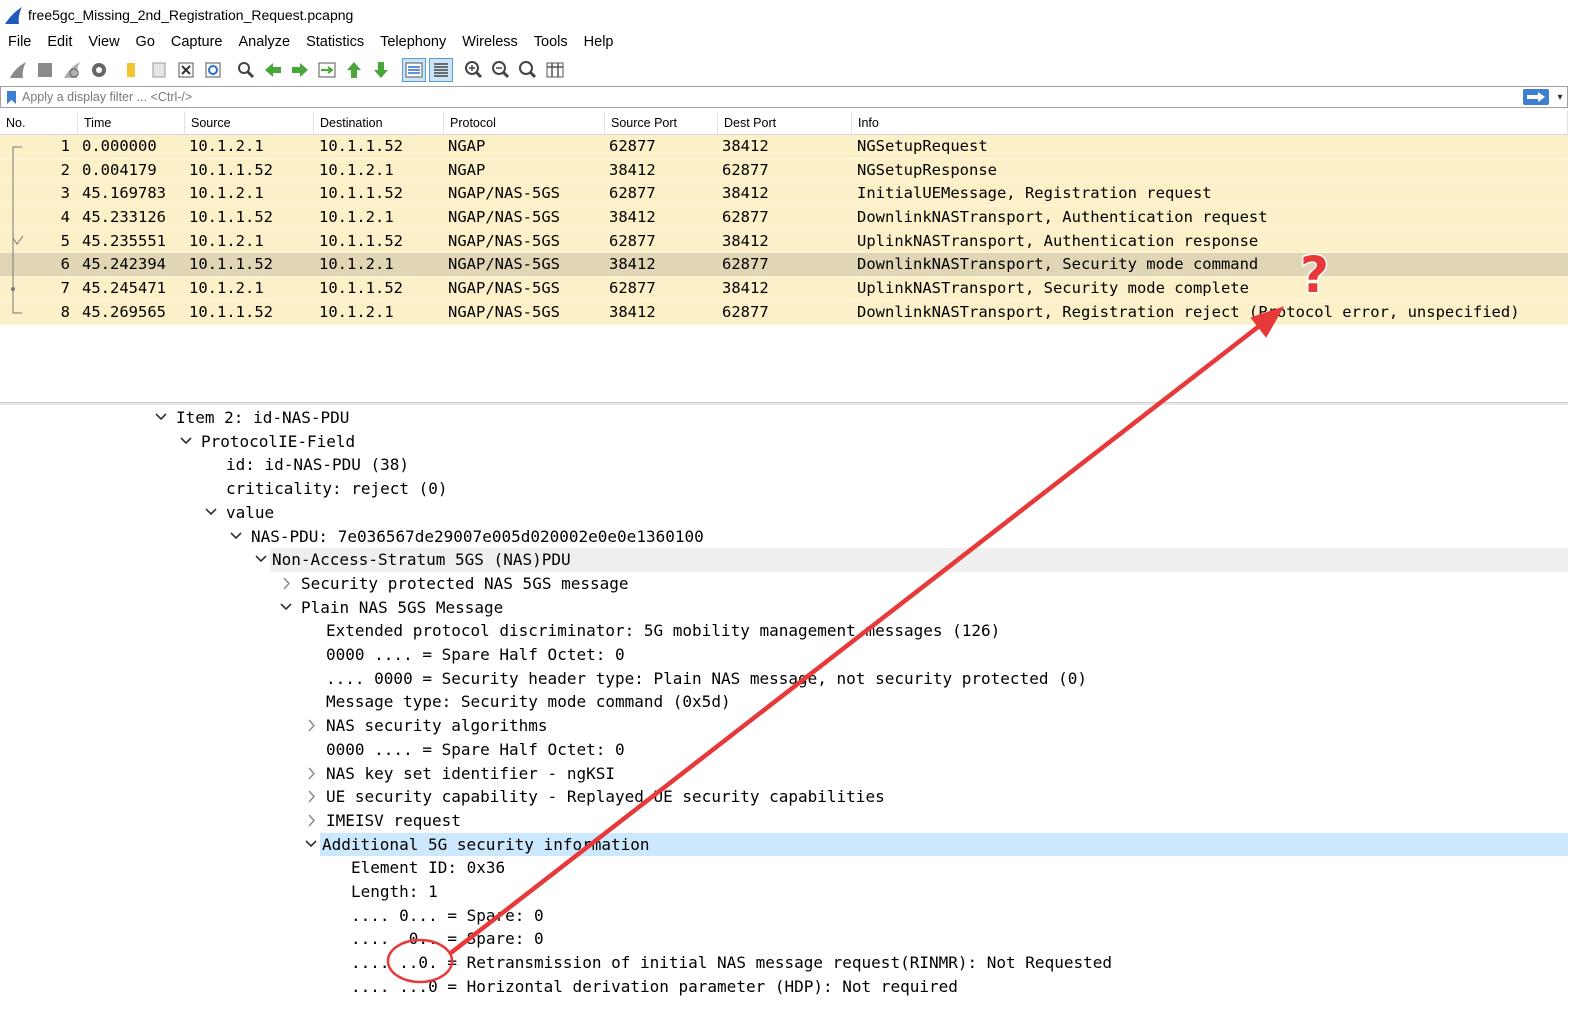 Image resolution: width=1588 pixels, height=1014 pixels. What do you see at coordinates (784, 584) in the screenshot?
I see `detail-tree-item: Security protected NAS 5GS message` at bounding box center [784, 584].